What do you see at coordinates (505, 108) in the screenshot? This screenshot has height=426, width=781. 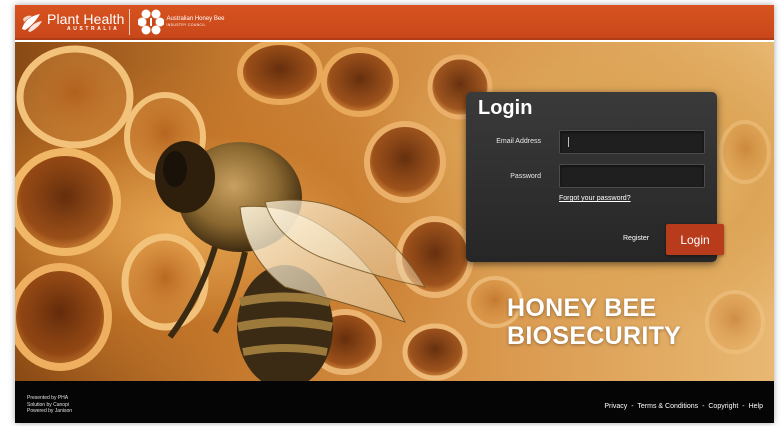 I see `login-heading: Login` at bounding box center [505, 108].